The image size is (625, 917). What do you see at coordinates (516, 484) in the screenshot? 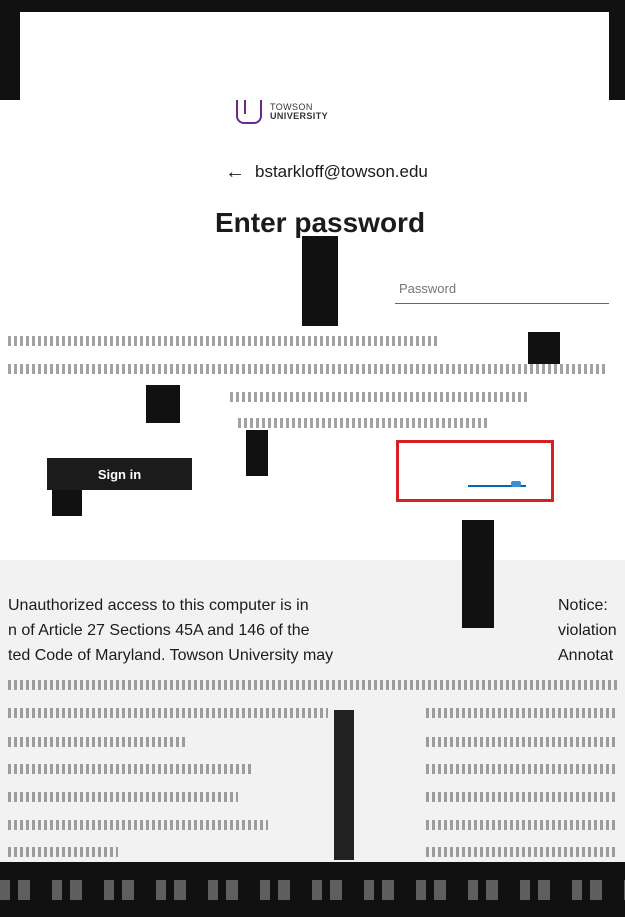
I see `annotation-marker` at bounding box center [516, 484].